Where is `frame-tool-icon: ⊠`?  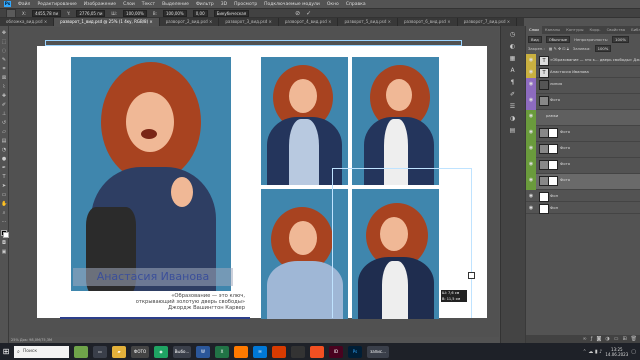
frame-tool-icon: ⊠ is located at coordinates (4, 78).